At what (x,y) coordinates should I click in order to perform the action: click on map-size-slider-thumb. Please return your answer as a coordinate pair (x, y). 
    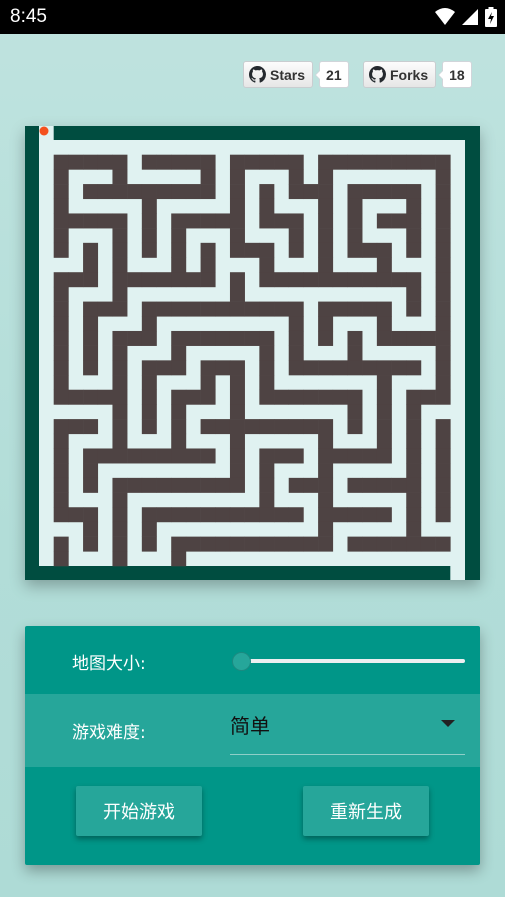
    Looking at the image, I should click on (242, 661).